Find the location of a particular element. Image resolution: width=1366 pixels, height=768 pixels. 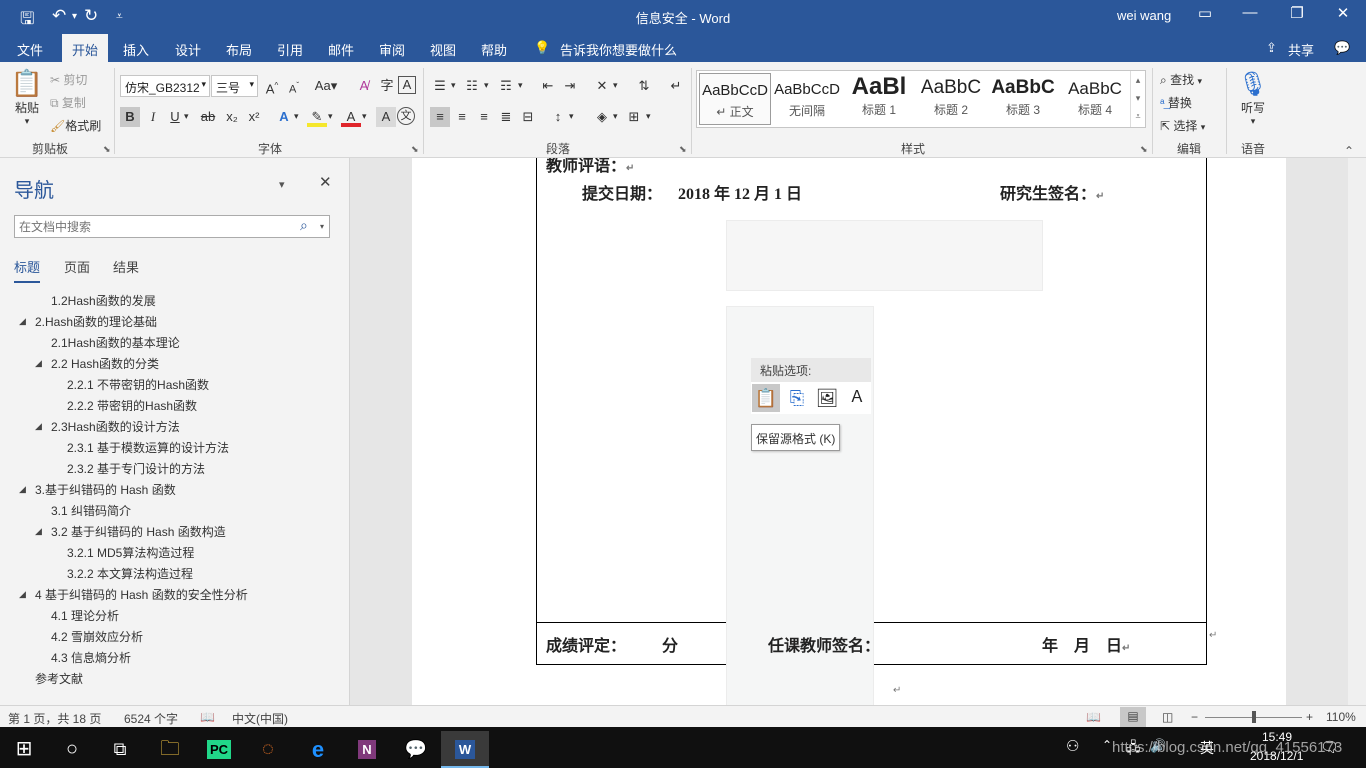

sort-icon: ⇅ is located at coordinates (644, 86).